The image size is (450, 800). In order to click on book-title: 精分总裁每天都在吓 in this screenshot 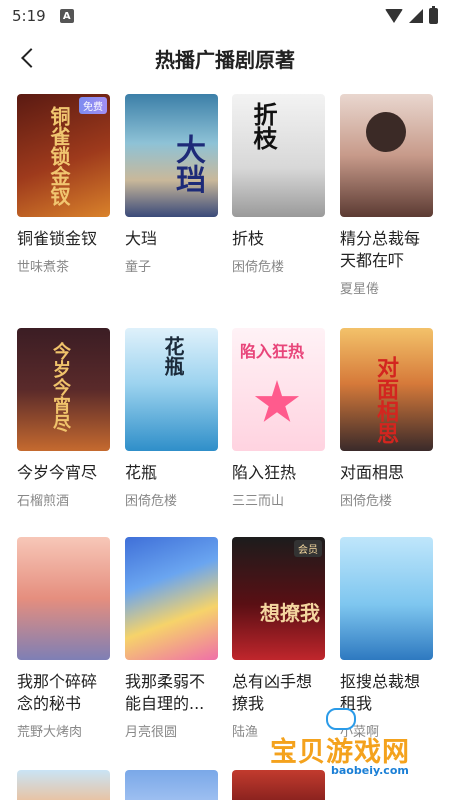, I will do `click(380, 249)`.